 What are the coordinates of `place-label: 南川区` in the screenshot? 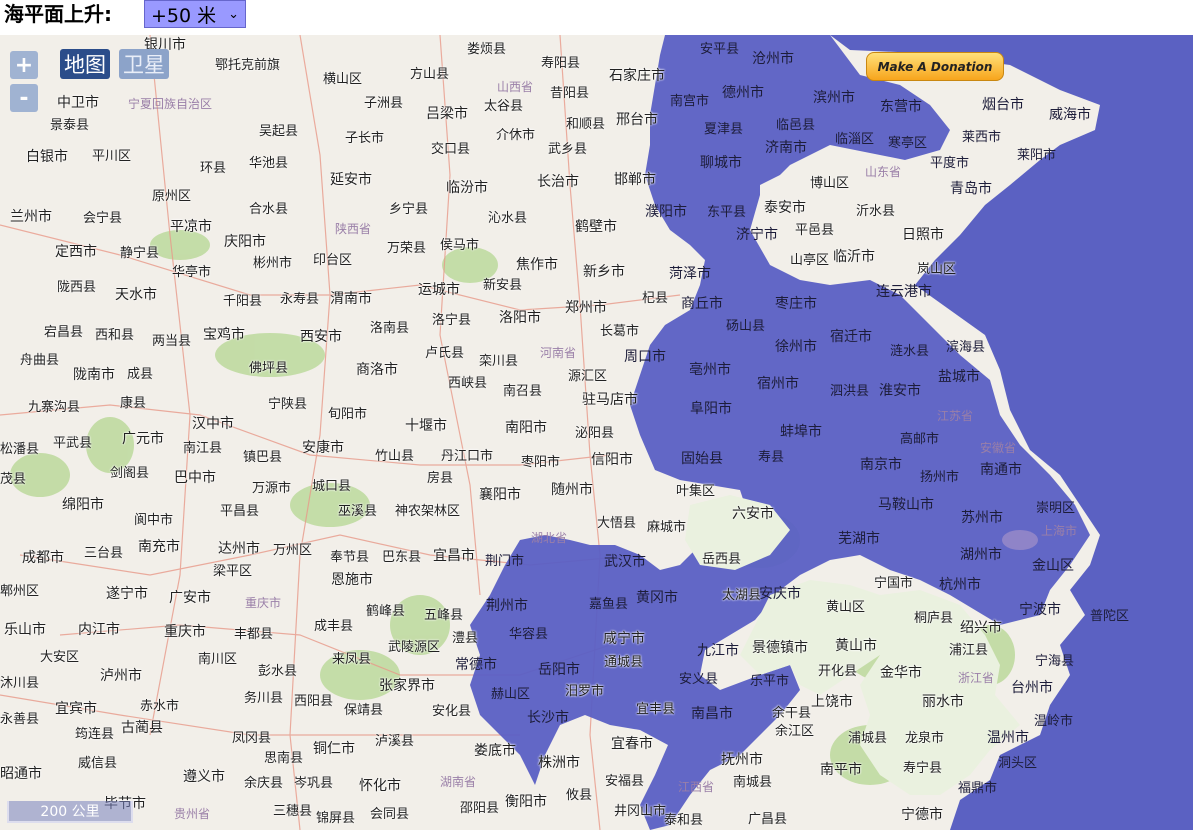 It's located at (218, 659).